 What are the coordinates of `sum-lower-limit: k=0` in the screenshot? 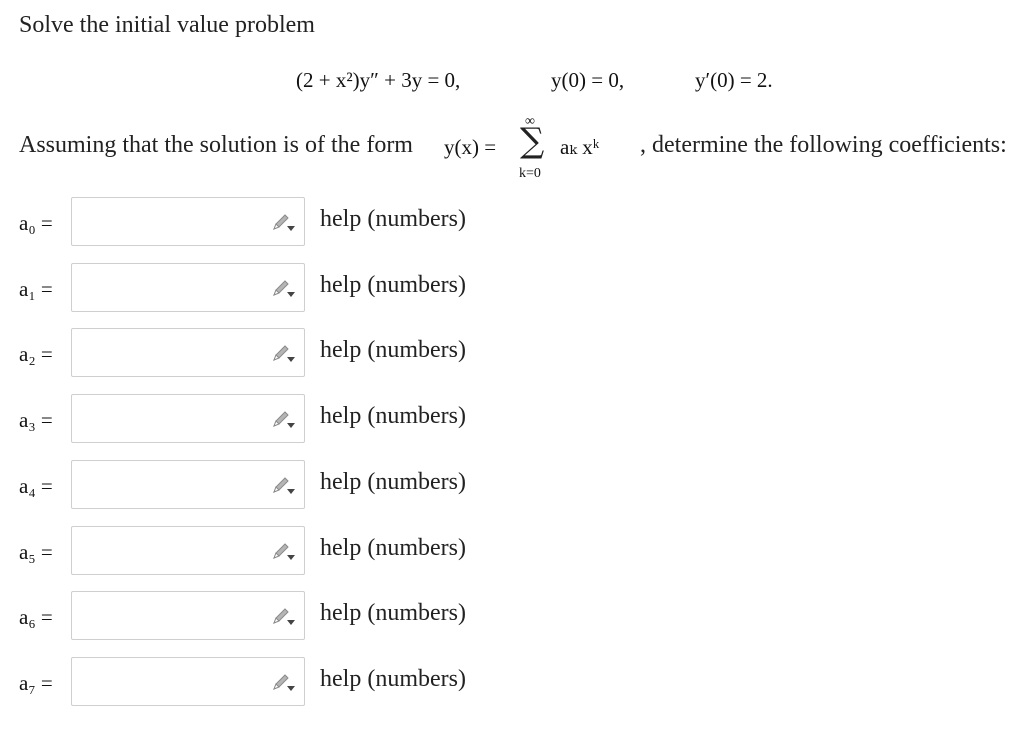 It's located at (530, 173).